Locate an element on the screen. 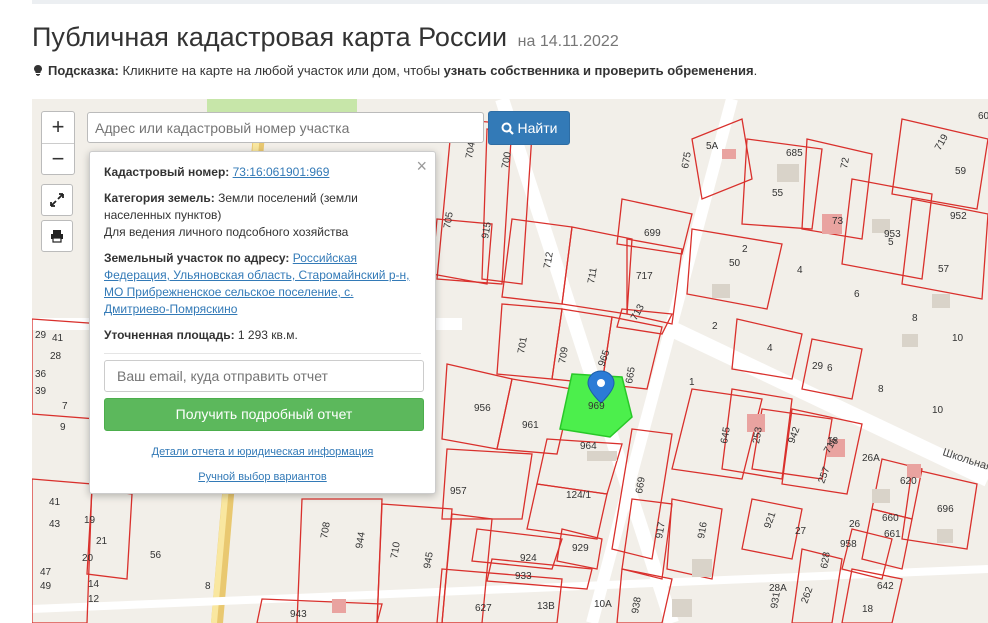  search-button: Найти is located at coordinates (529, 128).